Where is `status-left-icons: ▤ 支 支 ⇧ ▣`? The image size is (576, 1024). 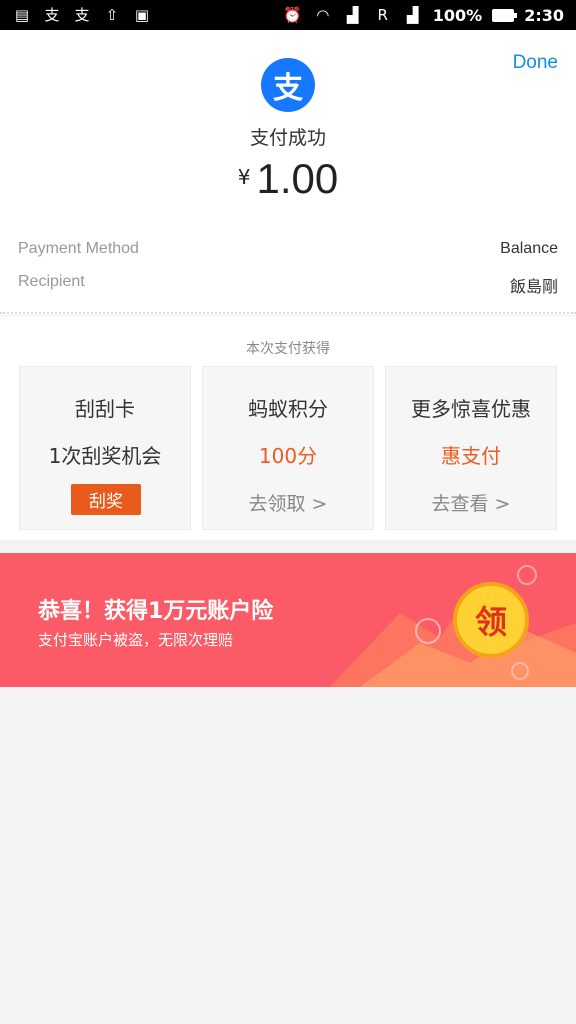 status-left-icons: ▤ 支 支 ⇧ ▣ is located at coordinates (82, 15).